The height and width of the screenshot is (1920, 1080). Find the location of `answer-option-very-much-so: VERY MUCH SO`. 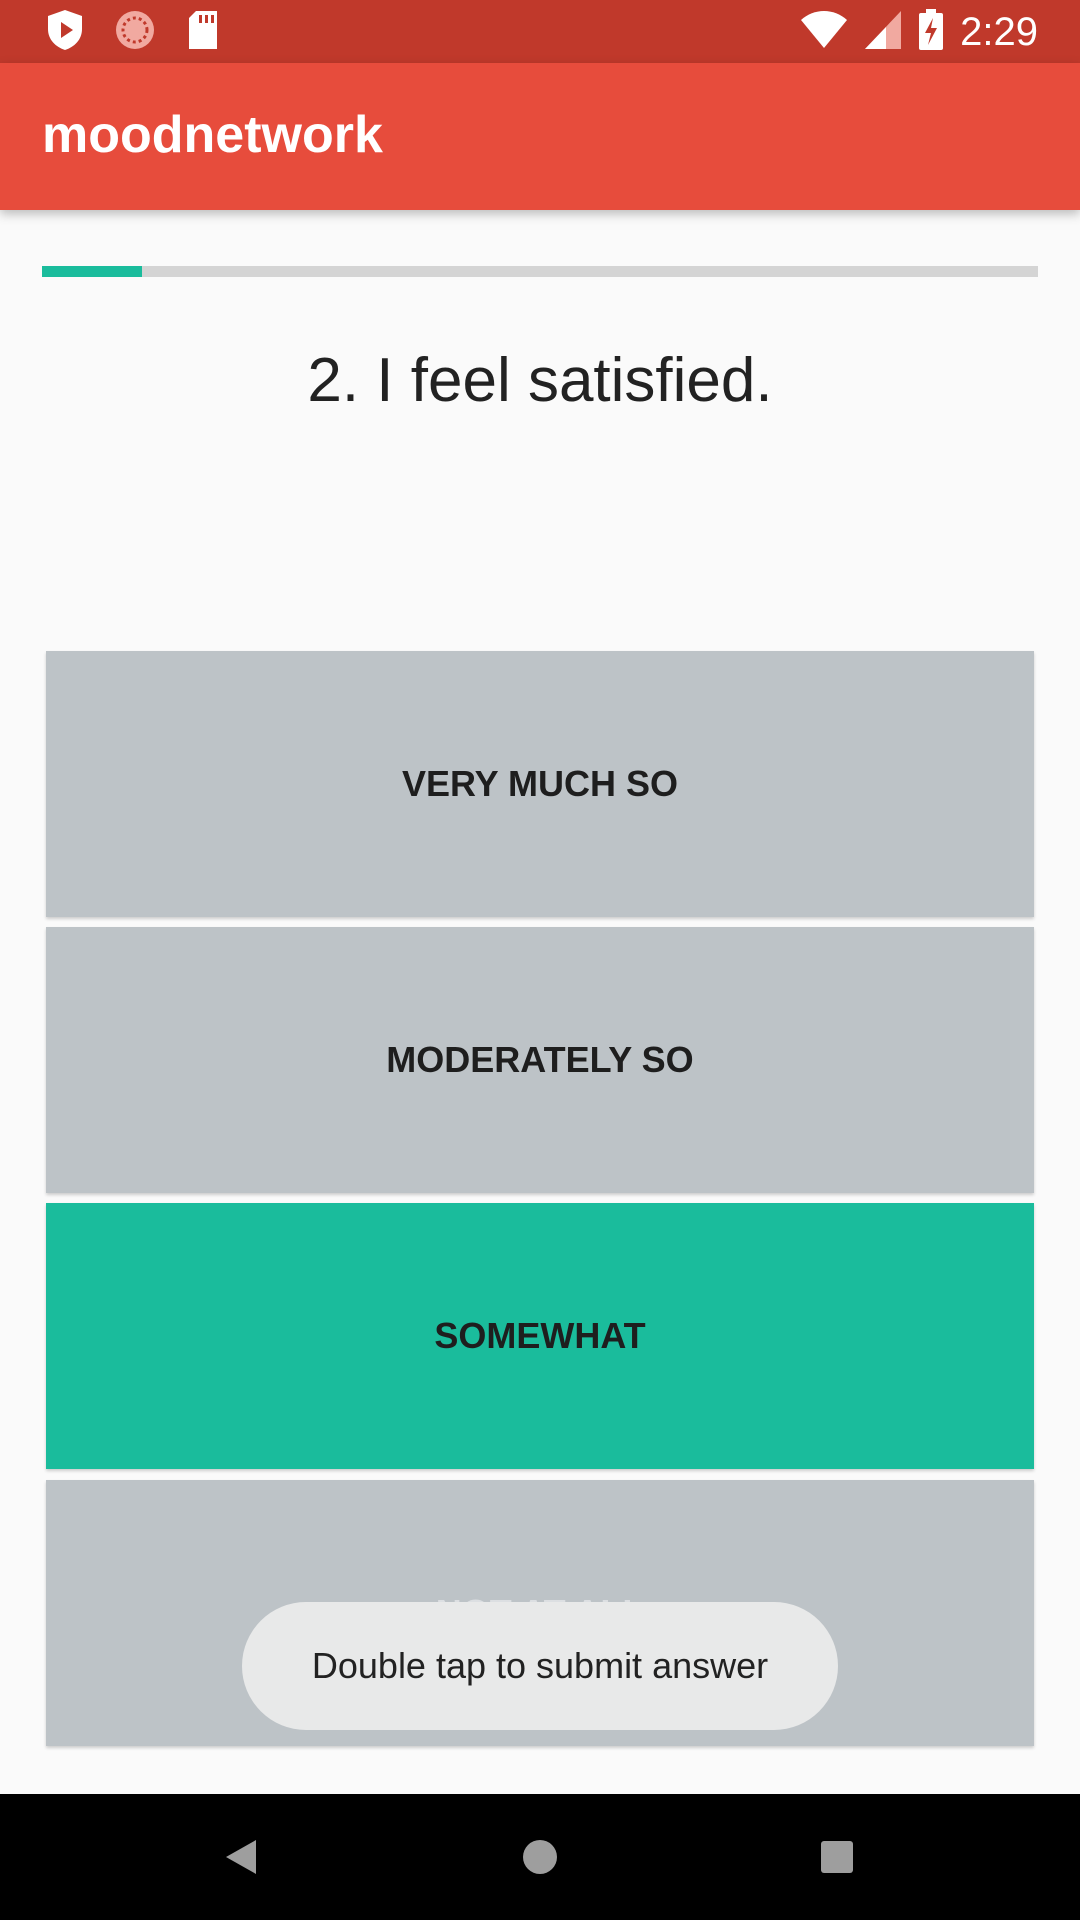

answer-option-very-much-so: VERY MUCH SO is located at coordinates (540, 784).